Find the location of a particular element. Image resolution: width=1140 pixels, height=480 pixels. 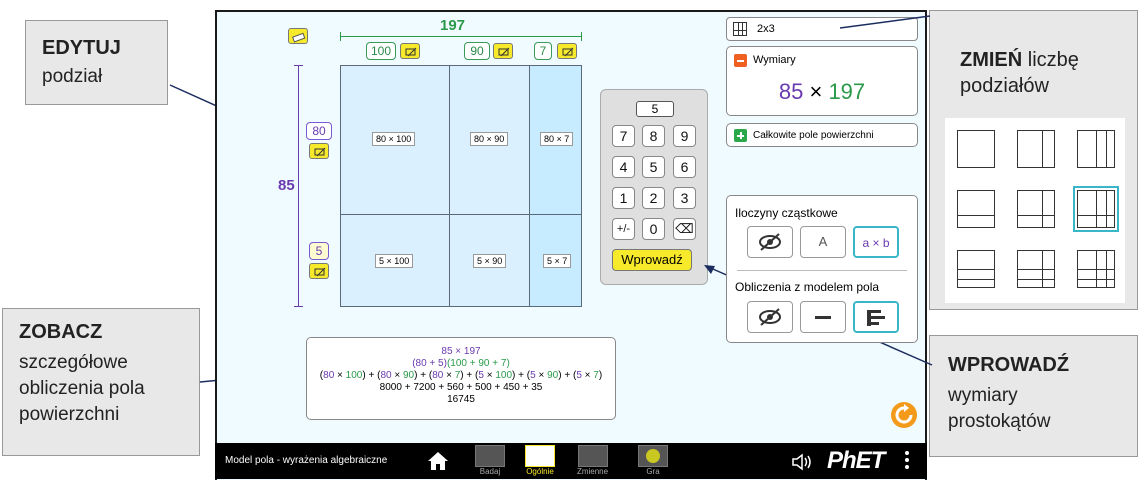

all-lines-calc-button is located at coordinates (876, 317).